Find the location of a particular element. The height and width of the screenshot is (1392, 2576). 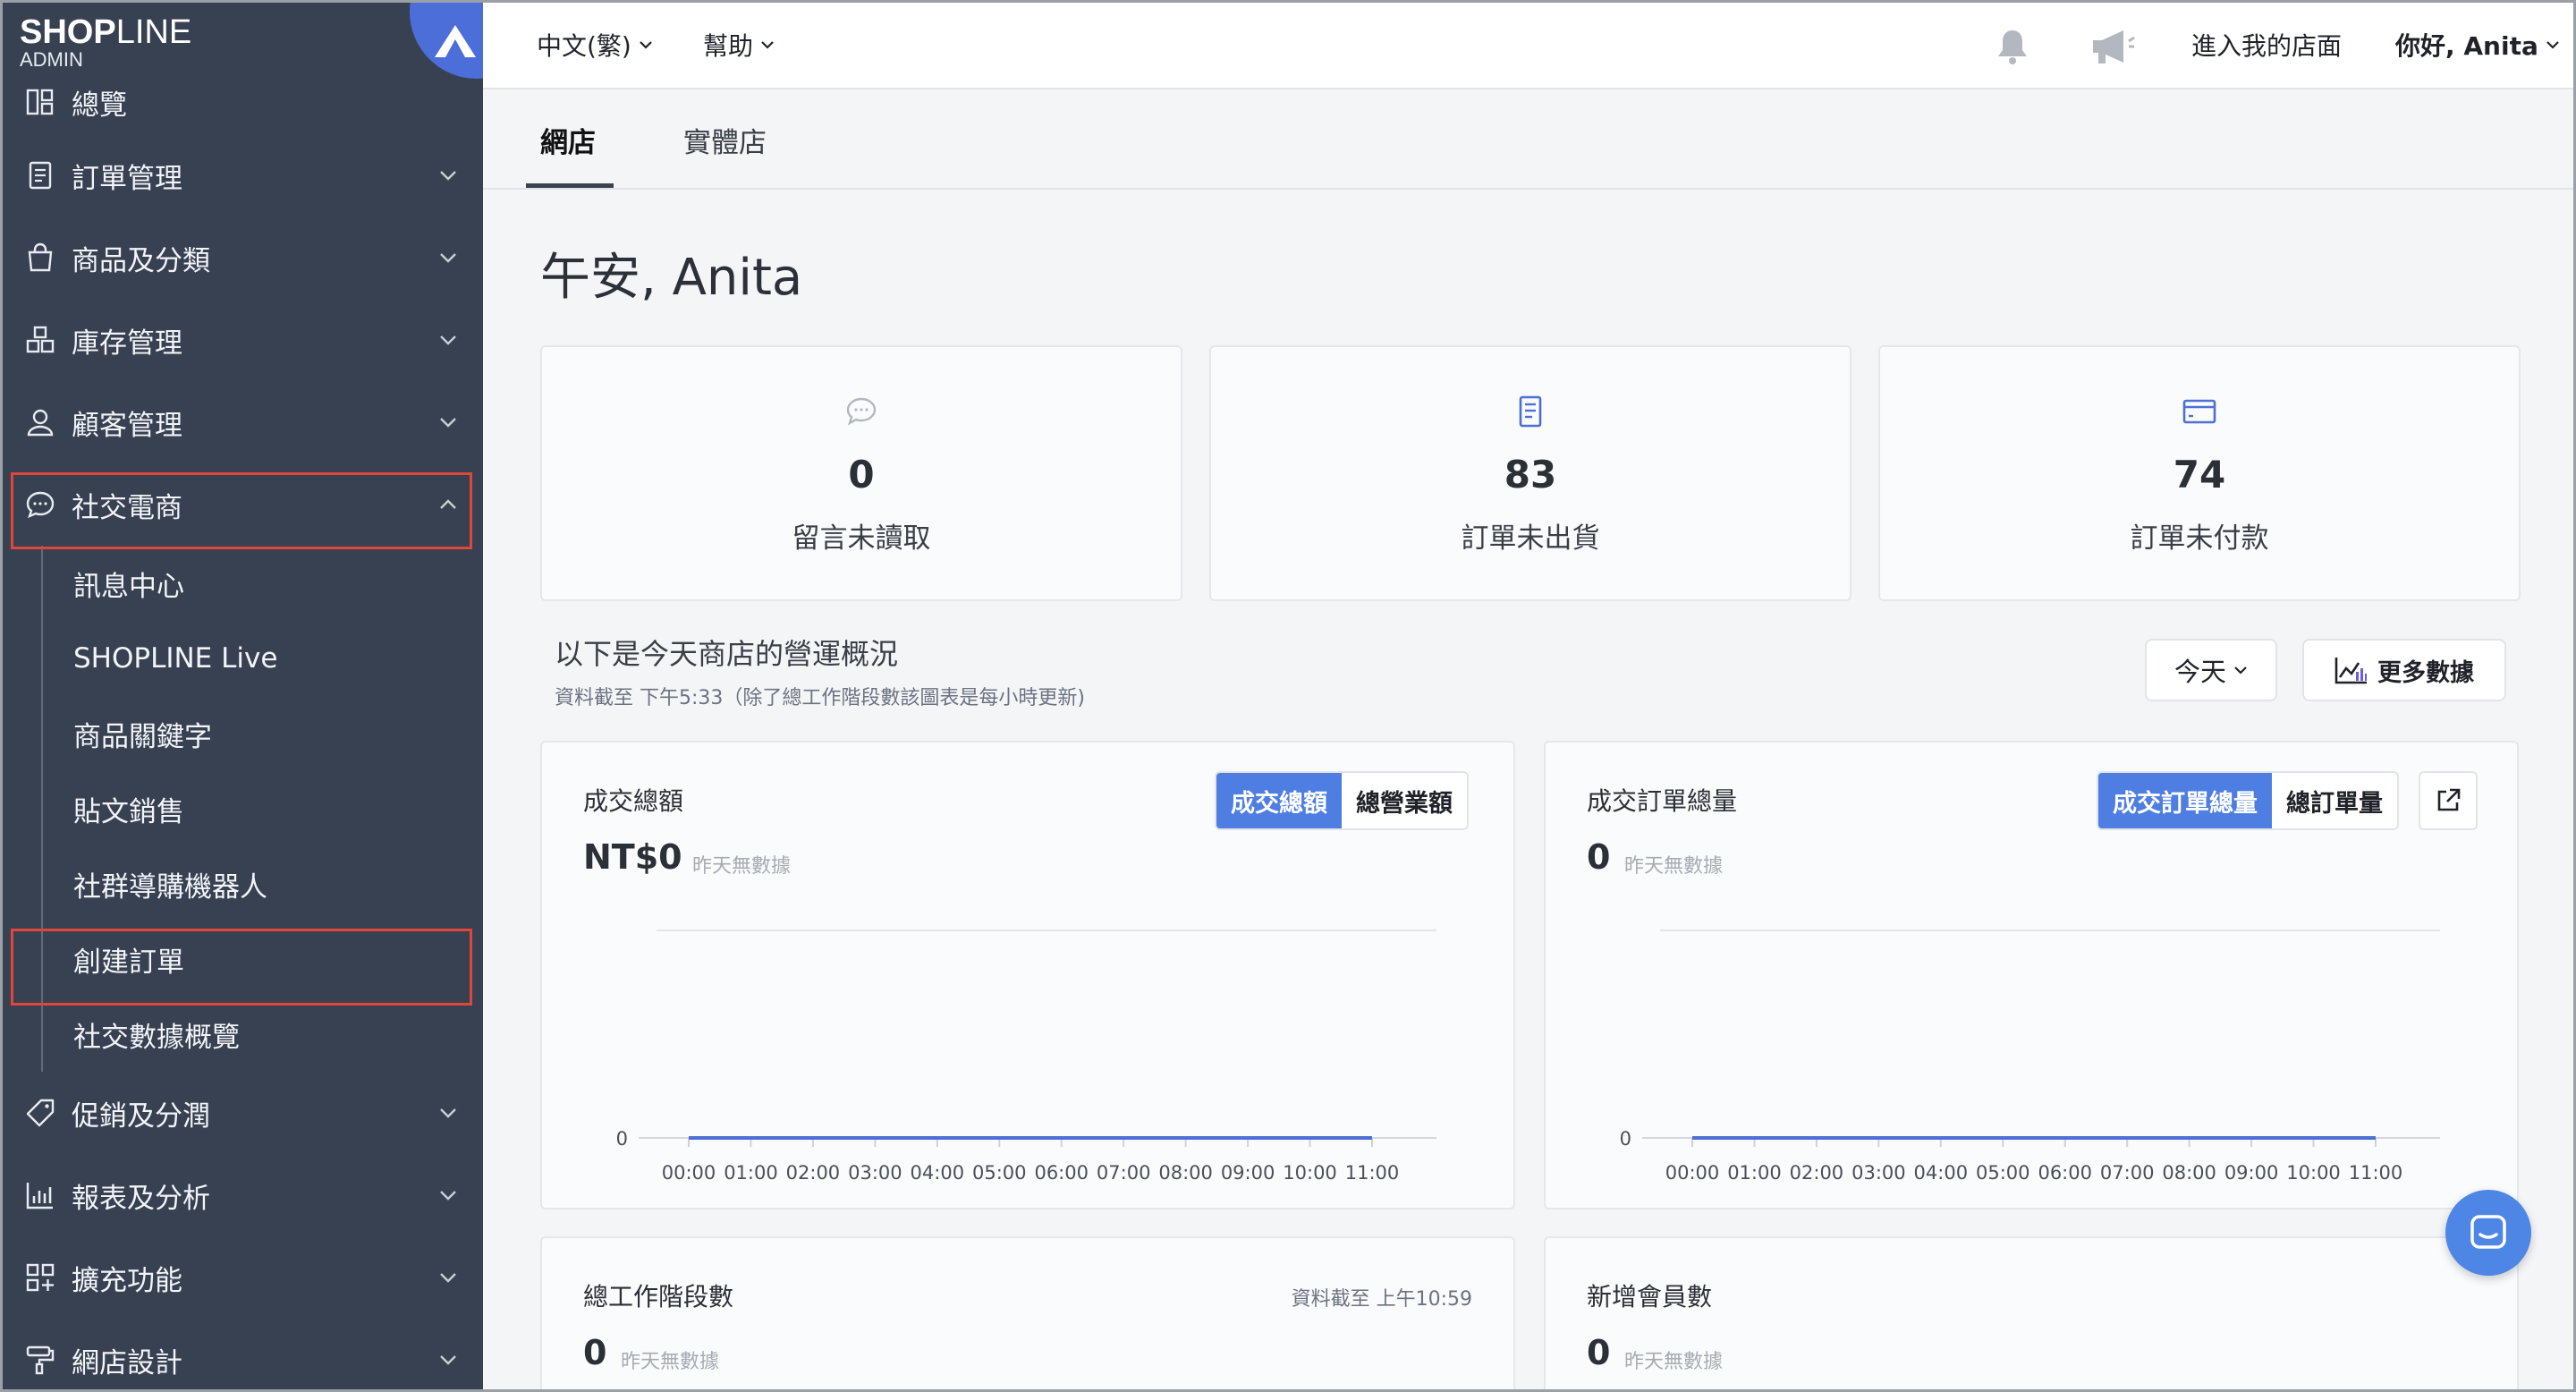

sidebar-item-label: 擴充功能 is located at coordinates (127, 1280).